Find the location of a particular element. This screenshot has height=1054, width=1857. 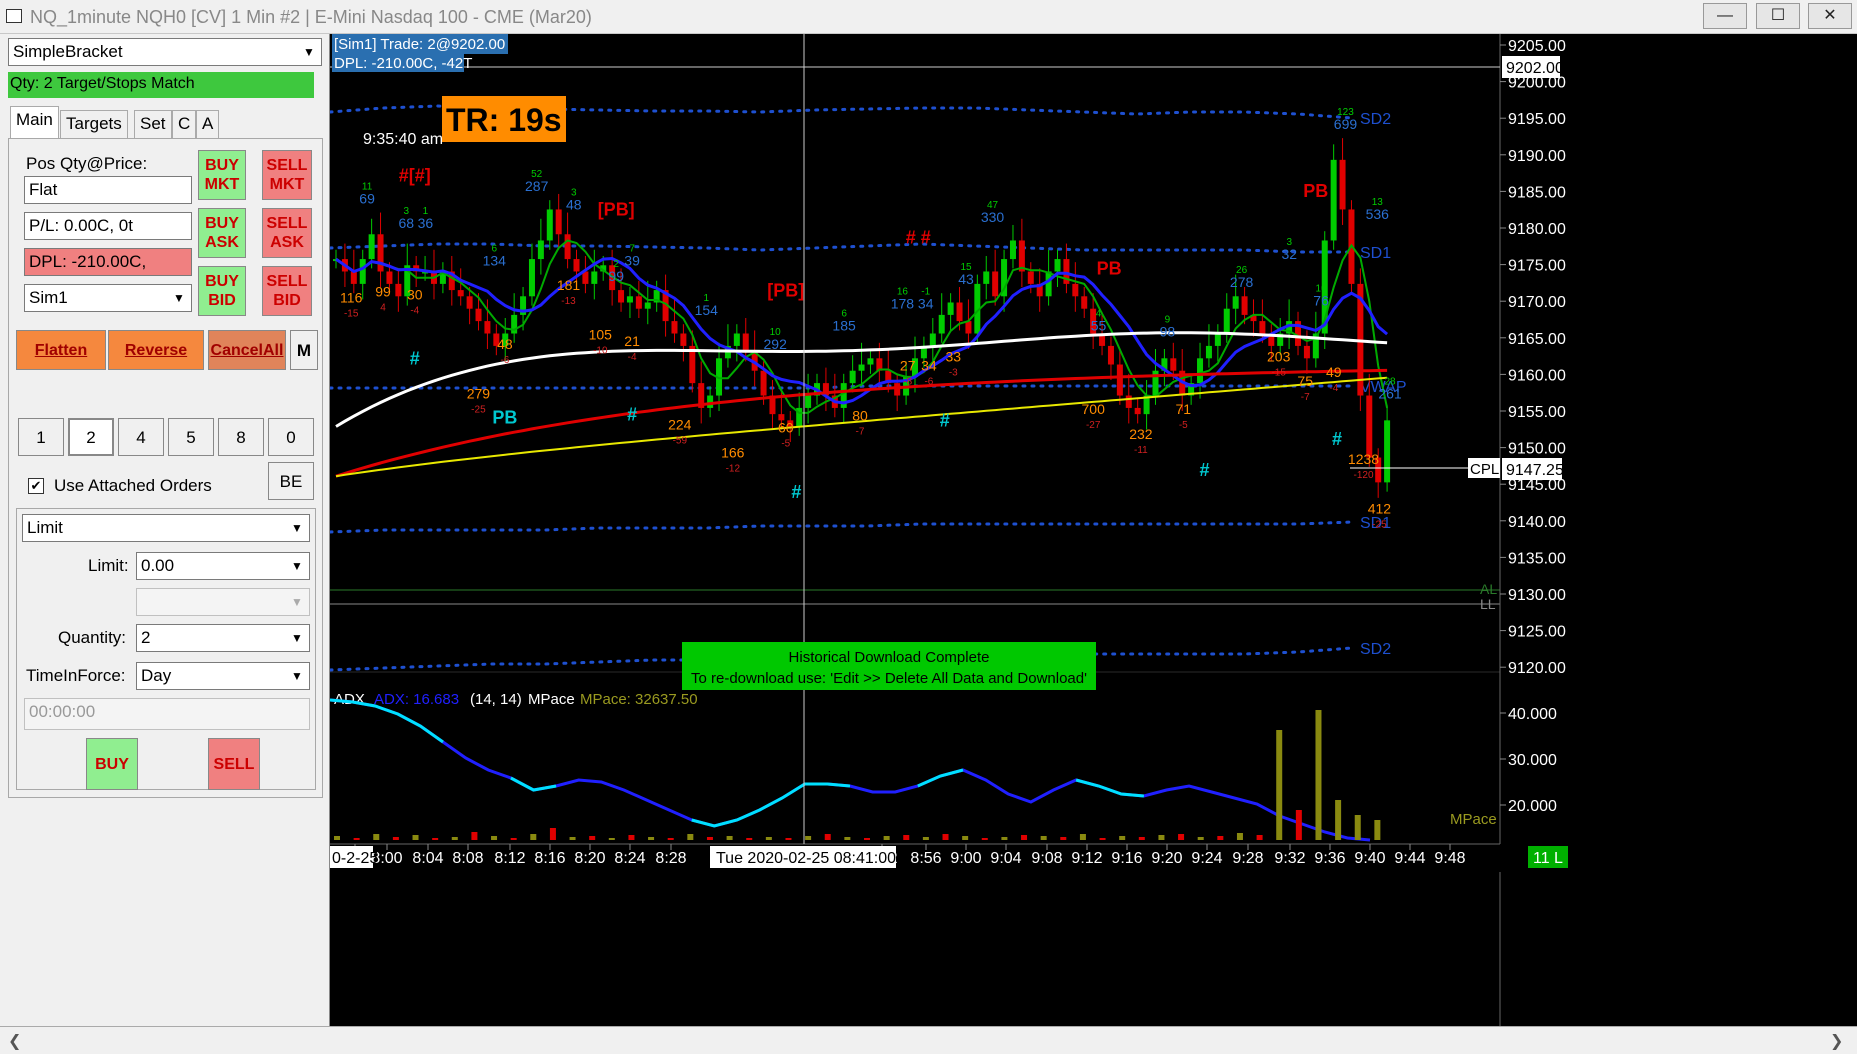

band-label: SD2 is located at coordinates (1375, 649).